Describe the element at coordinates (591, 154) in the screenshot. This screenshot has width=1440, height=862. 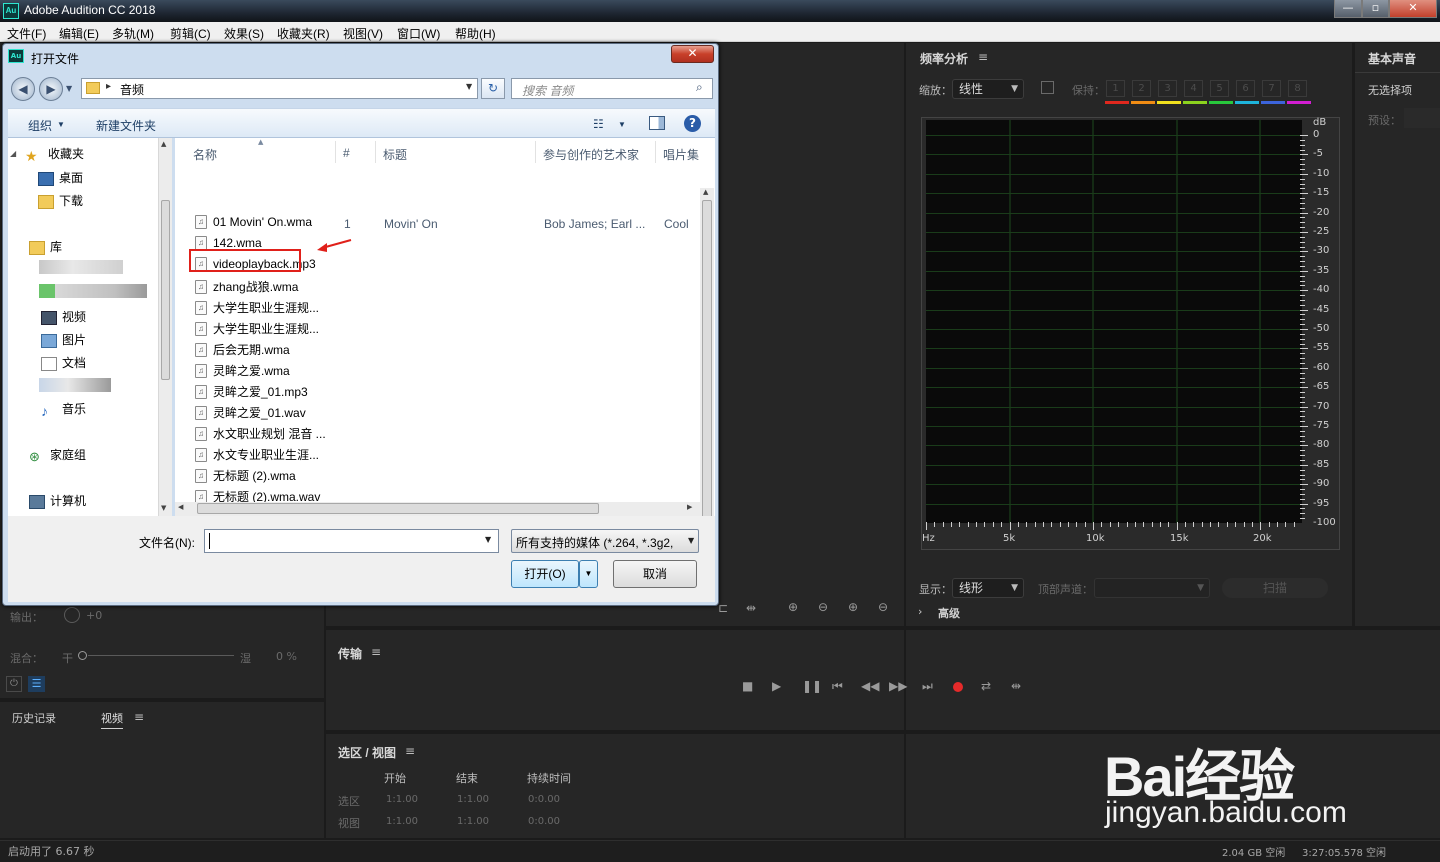
I see `column-artist: 参与创作的艺术家` at that location.